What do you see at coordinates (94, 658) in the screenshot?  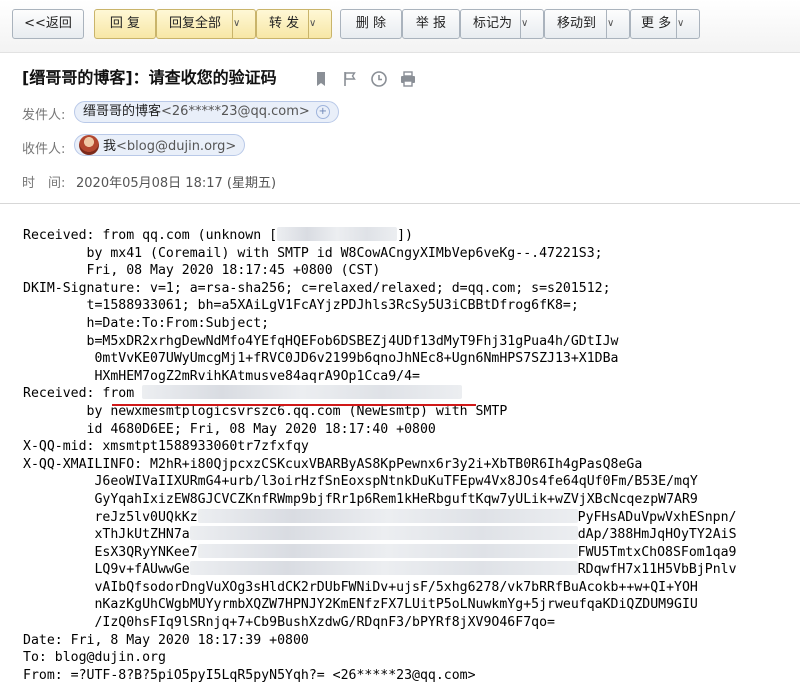 I see `source-line: To: blog@dujin.org` at bounding box center [94, 658].